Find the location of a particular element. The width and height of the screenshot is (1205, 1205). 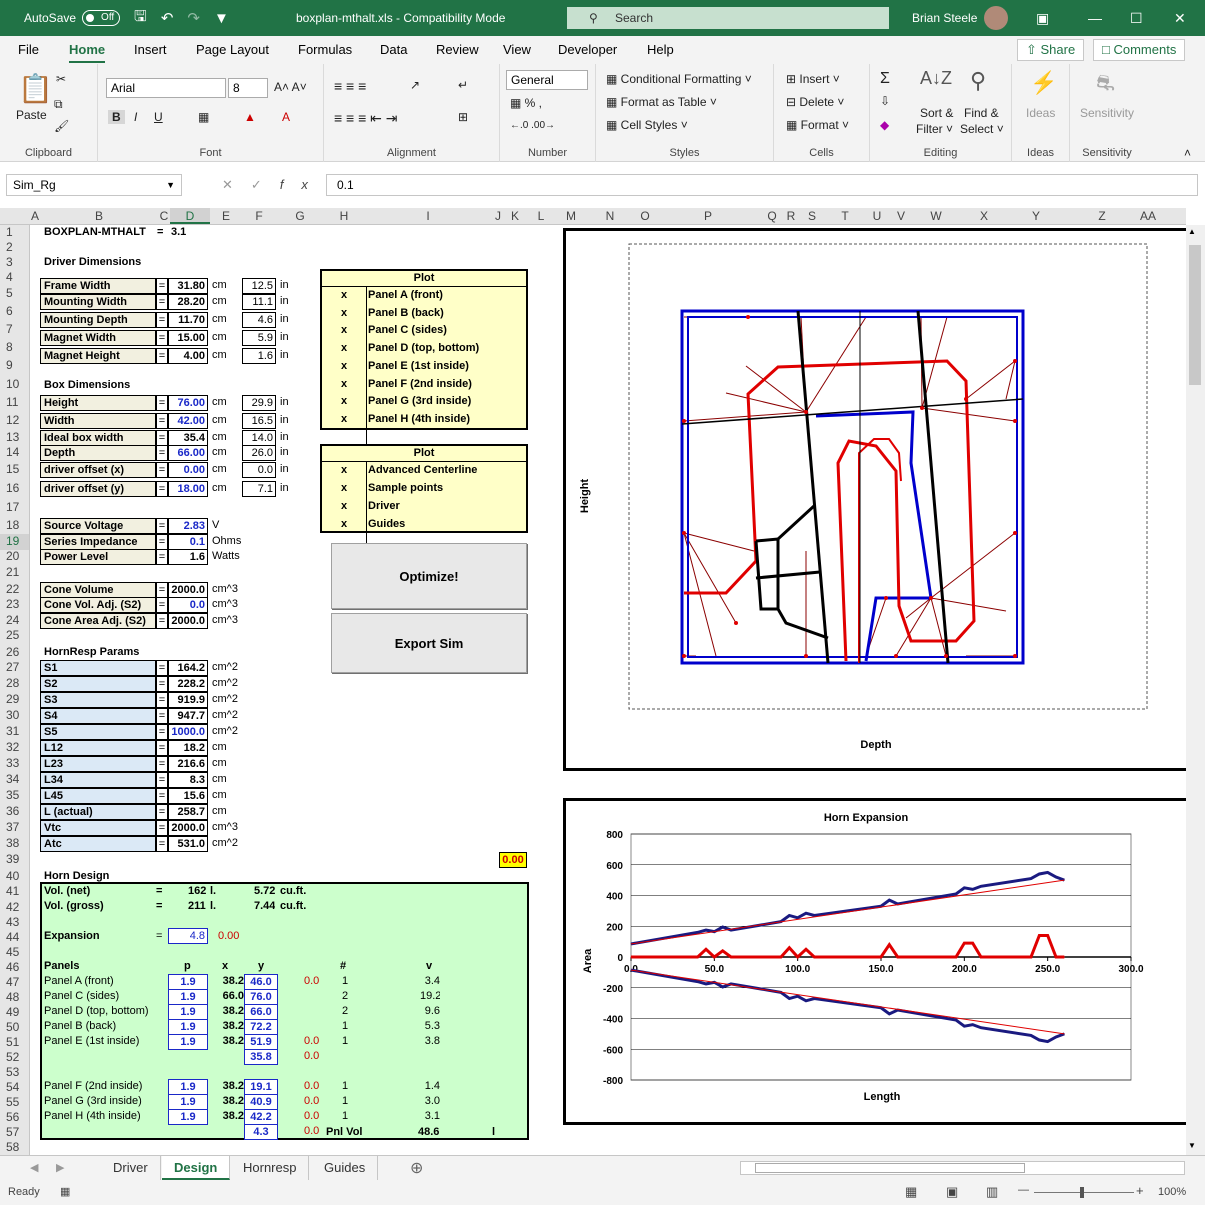

tab-file: File is located at coordinates (28, 49).